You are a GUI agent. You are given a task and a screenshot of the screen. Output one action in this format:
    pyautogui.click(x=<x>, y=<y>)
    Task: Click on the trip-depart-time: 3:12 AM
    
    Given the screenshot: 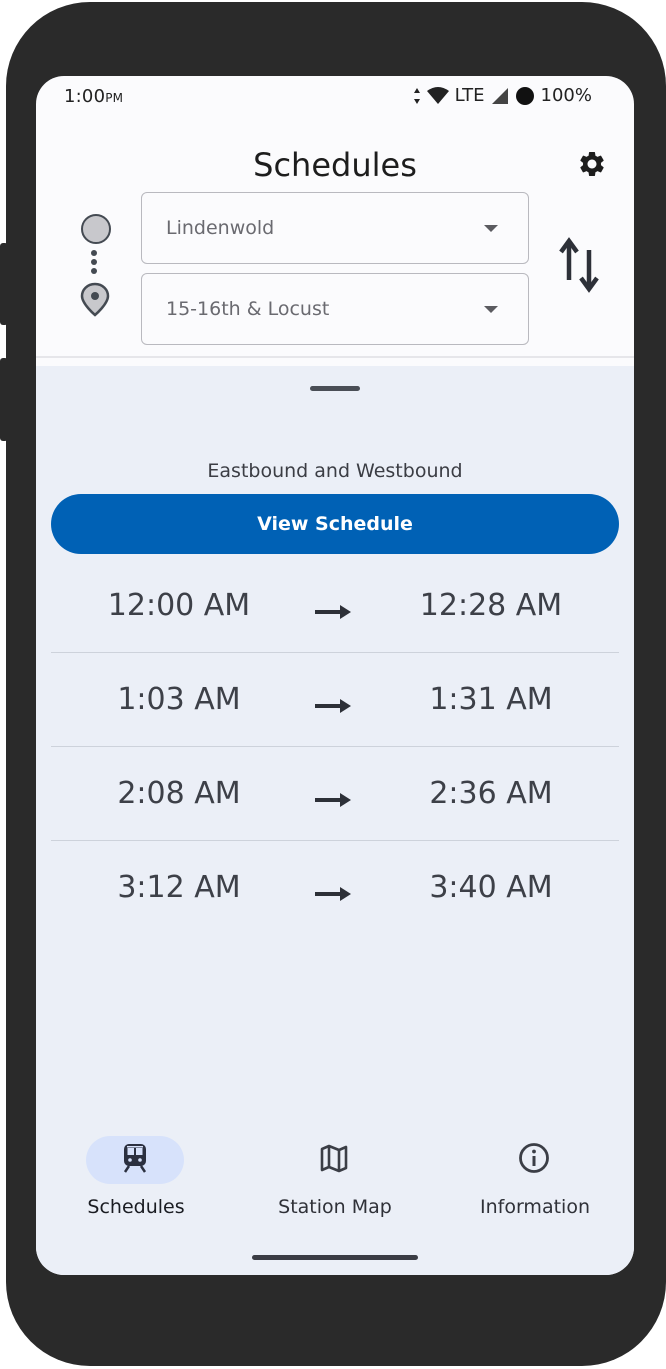 What is the action you would take?
    pyautogui.click(x=179, y=887)
    